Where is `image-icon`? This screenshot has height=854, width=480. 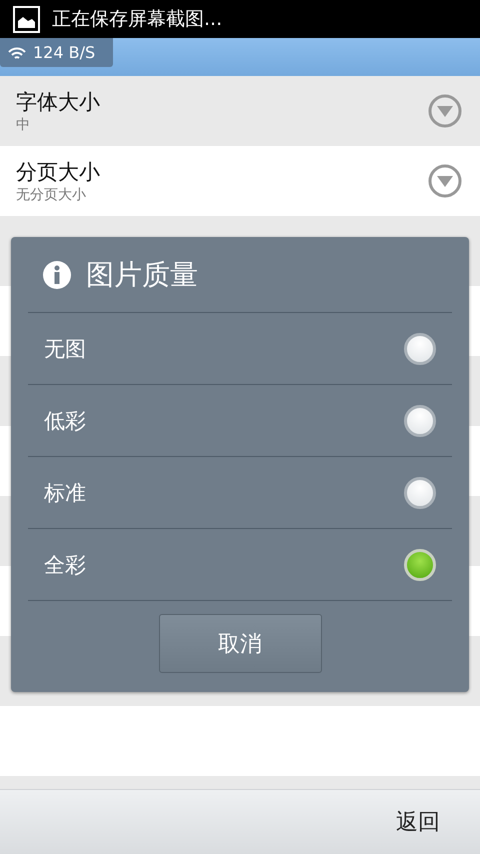
image-icon is located at coordinates (26, 19).